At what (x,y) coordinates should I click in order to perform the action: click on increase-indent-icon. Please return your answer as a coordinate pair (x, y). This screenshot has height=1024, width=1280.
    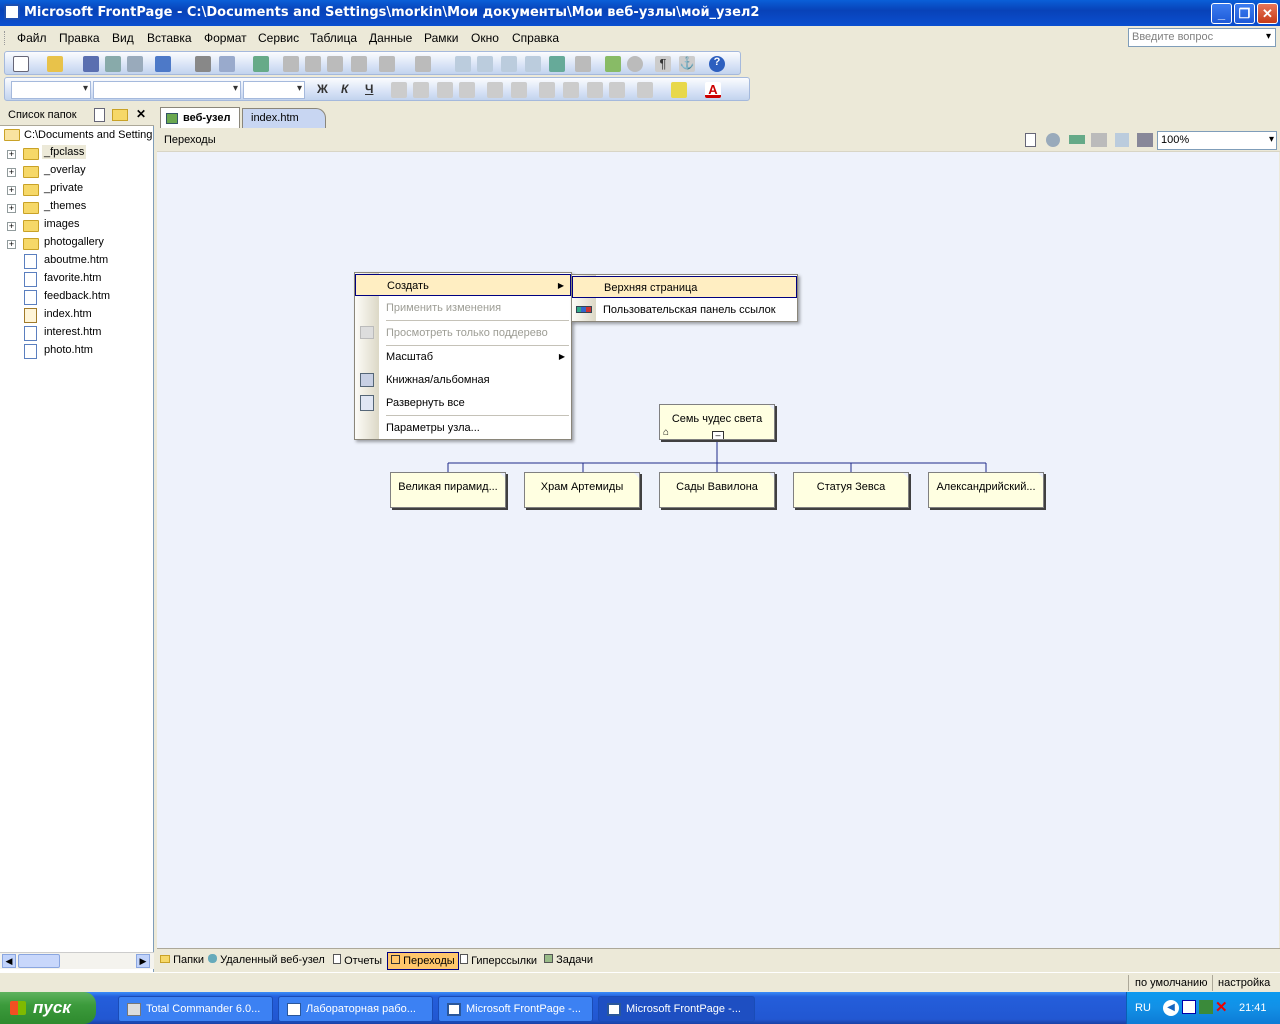
    Looking at the image, I should click on (617, 90).